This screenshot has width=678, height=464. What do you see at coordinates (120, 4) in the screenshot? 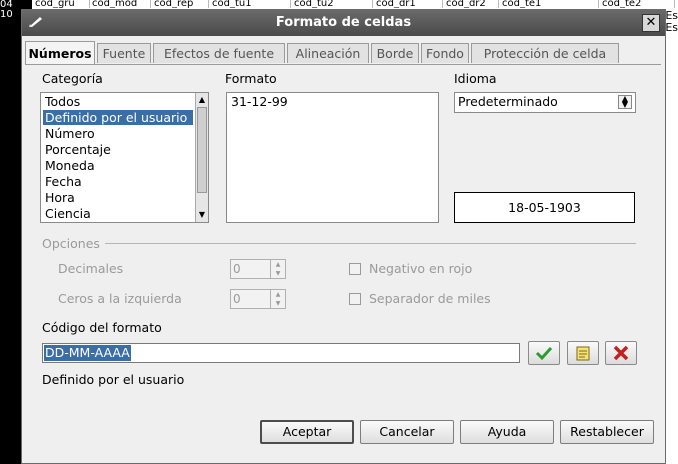
I see `column-header: cod_mod` at bounding box center [120, 4].